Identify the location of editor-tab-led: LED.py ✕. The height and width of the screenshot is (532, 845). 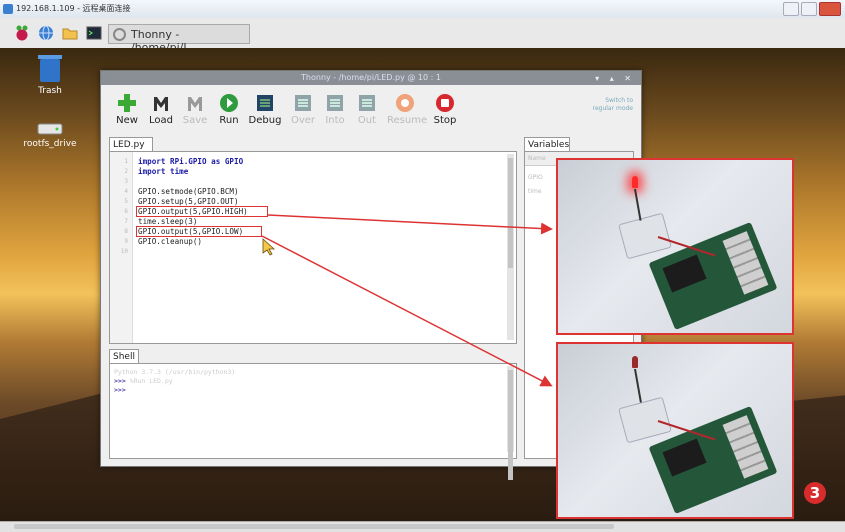
(131, 150).